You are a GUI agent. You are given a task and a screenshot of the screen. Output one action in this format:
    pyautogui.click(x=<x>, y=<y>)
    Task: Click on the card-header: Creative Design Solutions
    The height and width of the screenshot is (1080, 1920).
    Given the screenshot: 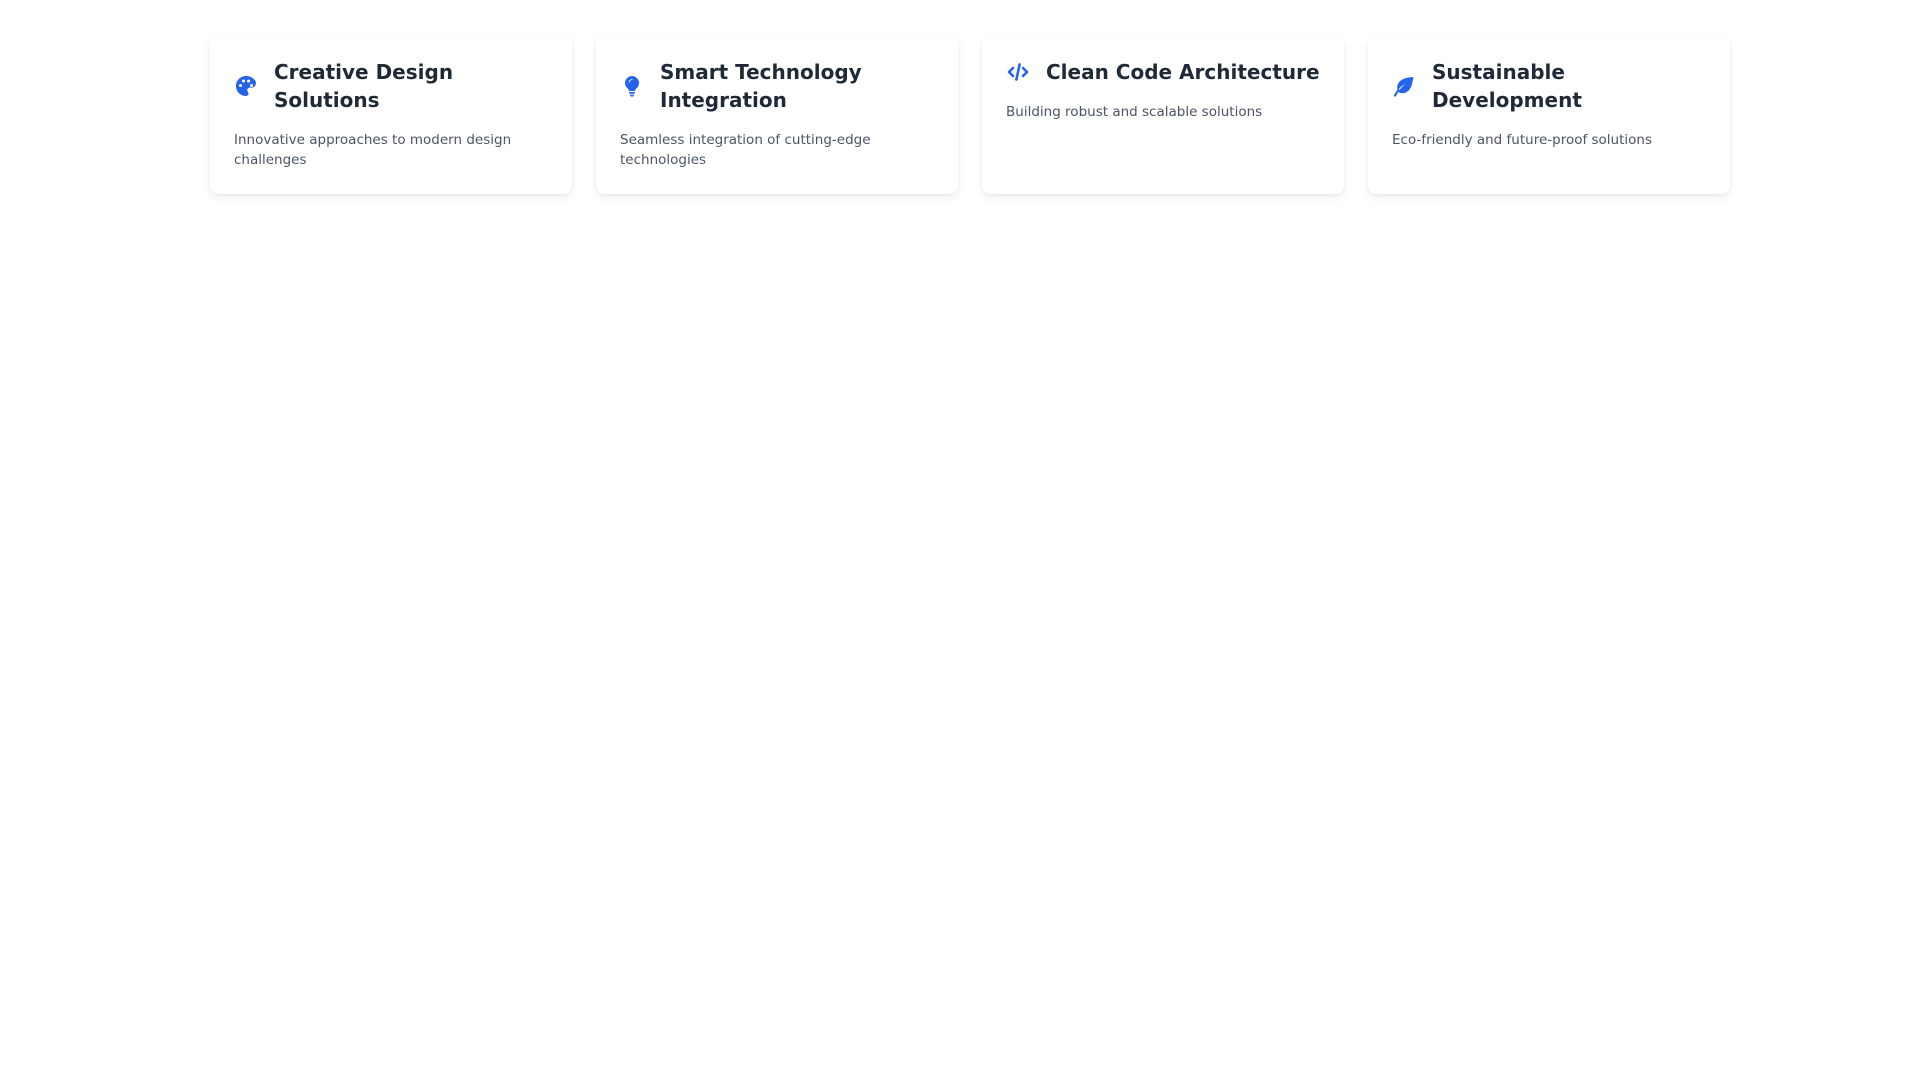 What is the action you would take?
    pyautogui.click(x=391, y=86)
    